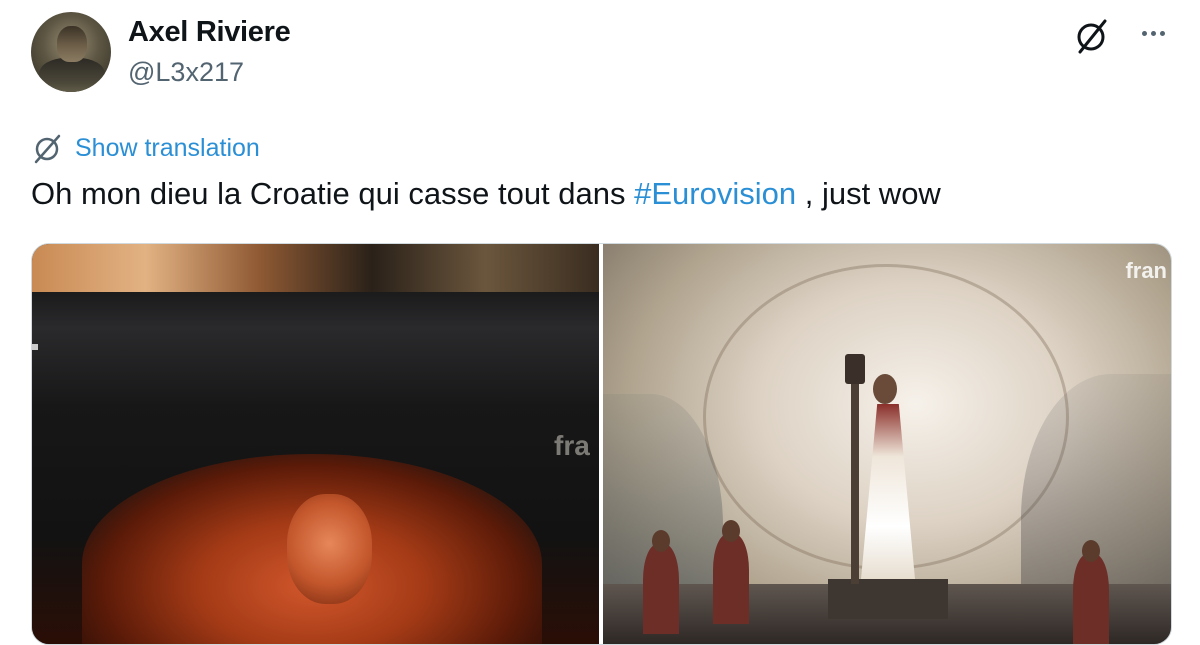  What do you see at coordinates (186, 72) in the screenshot?
I see `user-handle: @L3x217` at bounding box center [186, 72].